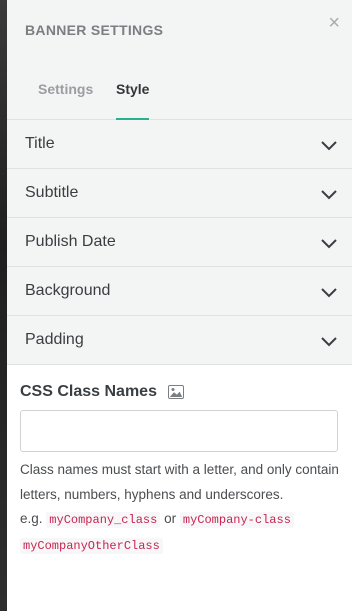 Image resolution: width=352 pixels, height=611 pixels. I want to click on panel-header: BANNER SETTINGS ×, so click(179, 30).